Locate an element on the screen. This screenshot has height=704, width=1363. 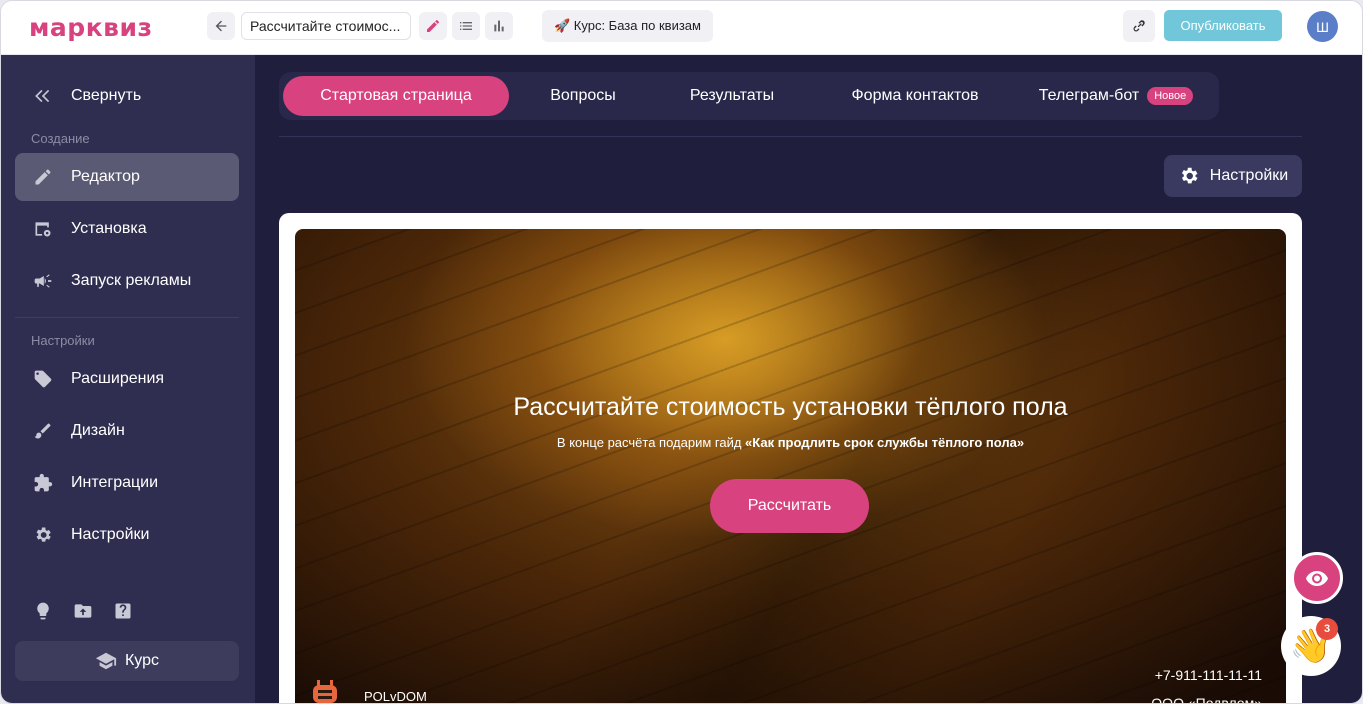
preview-button is located at coordinates (1317, 578).